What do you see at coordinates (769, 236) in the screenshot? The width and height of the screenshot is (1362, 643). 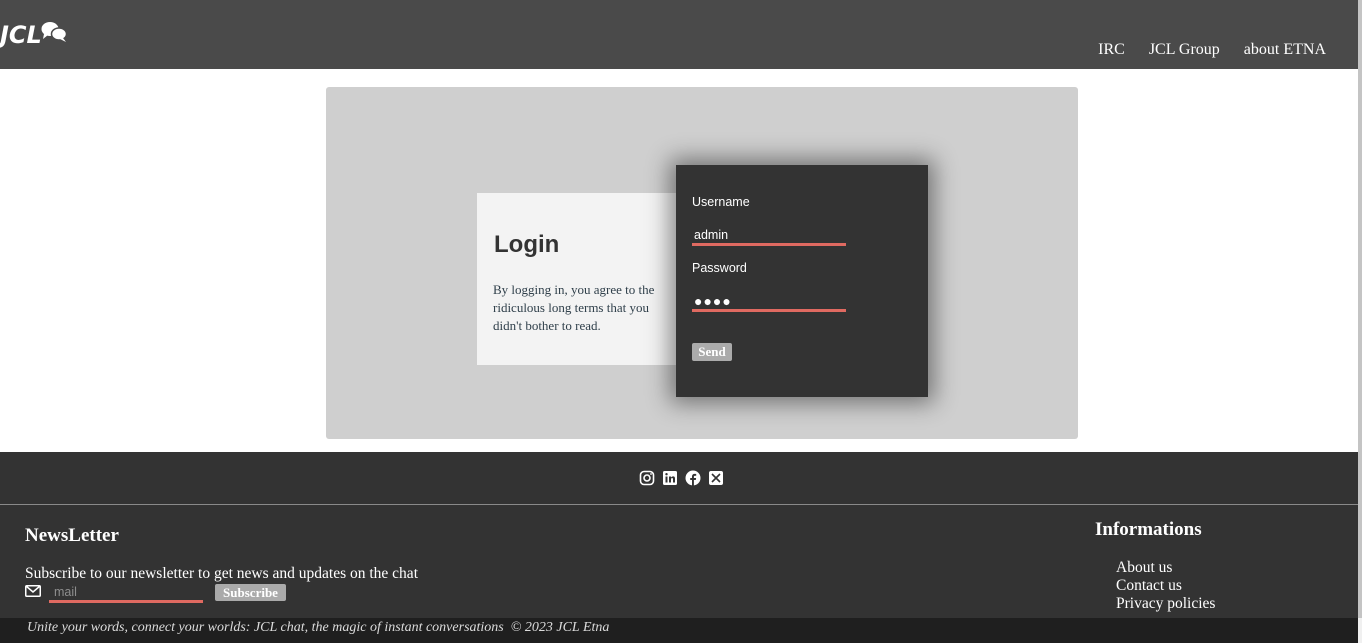 I see `username-field: admin` at bounding box center [769, 236].